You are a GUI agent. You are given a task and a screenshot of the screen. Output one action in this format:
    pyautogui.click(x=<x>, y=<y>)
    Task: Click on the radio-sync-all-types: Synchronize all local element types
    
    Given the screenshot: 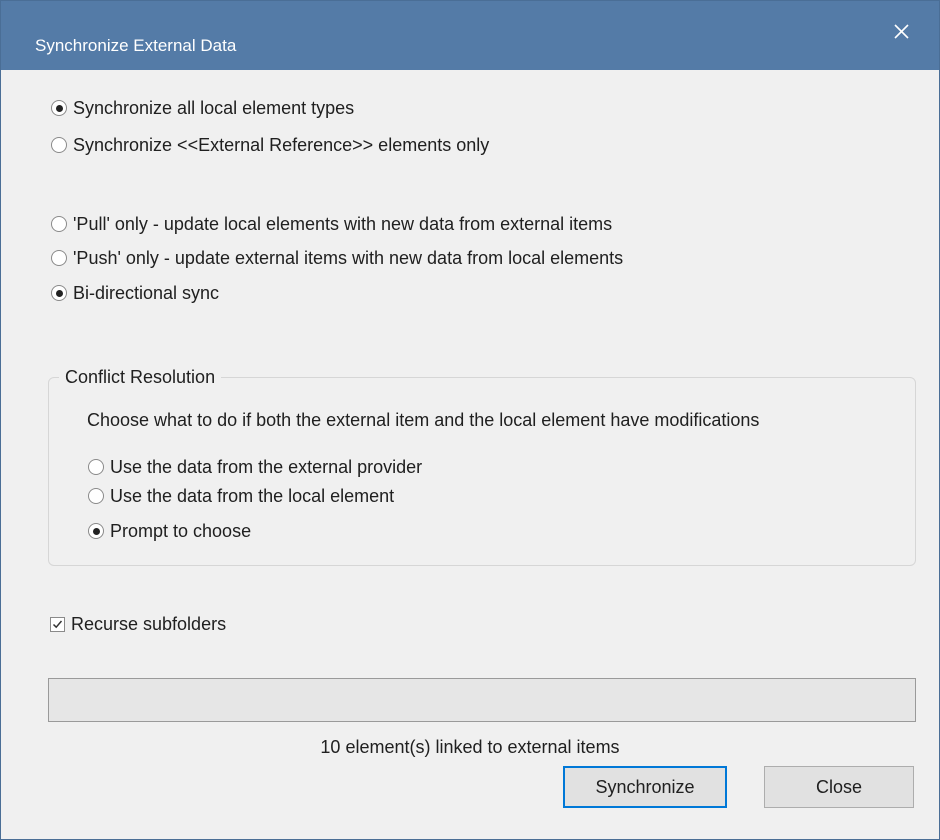 What is the action you would take?
    pyautogui.click(x=202, y=108)
    